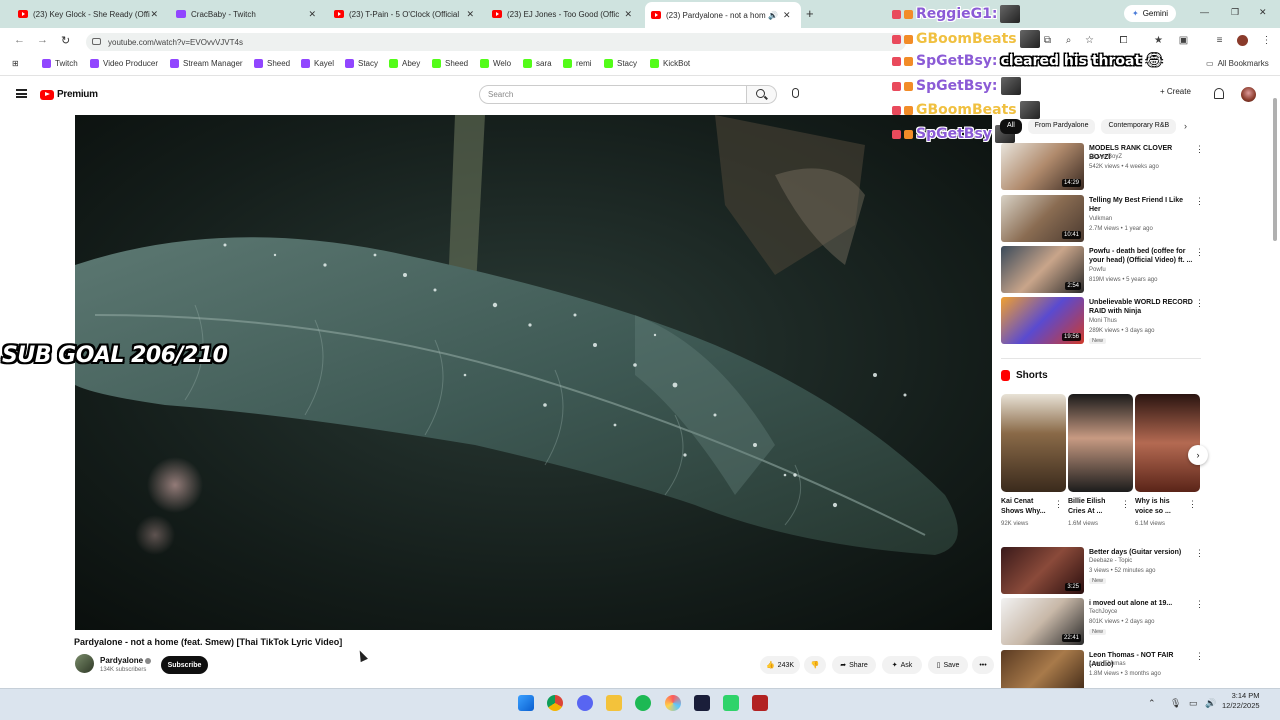 The width and height of the screenshot is (1280, 720). Describe the element at coordinates (1042, 218) in the screenshot. I see `video-thumbnail: 10:41` at that location.